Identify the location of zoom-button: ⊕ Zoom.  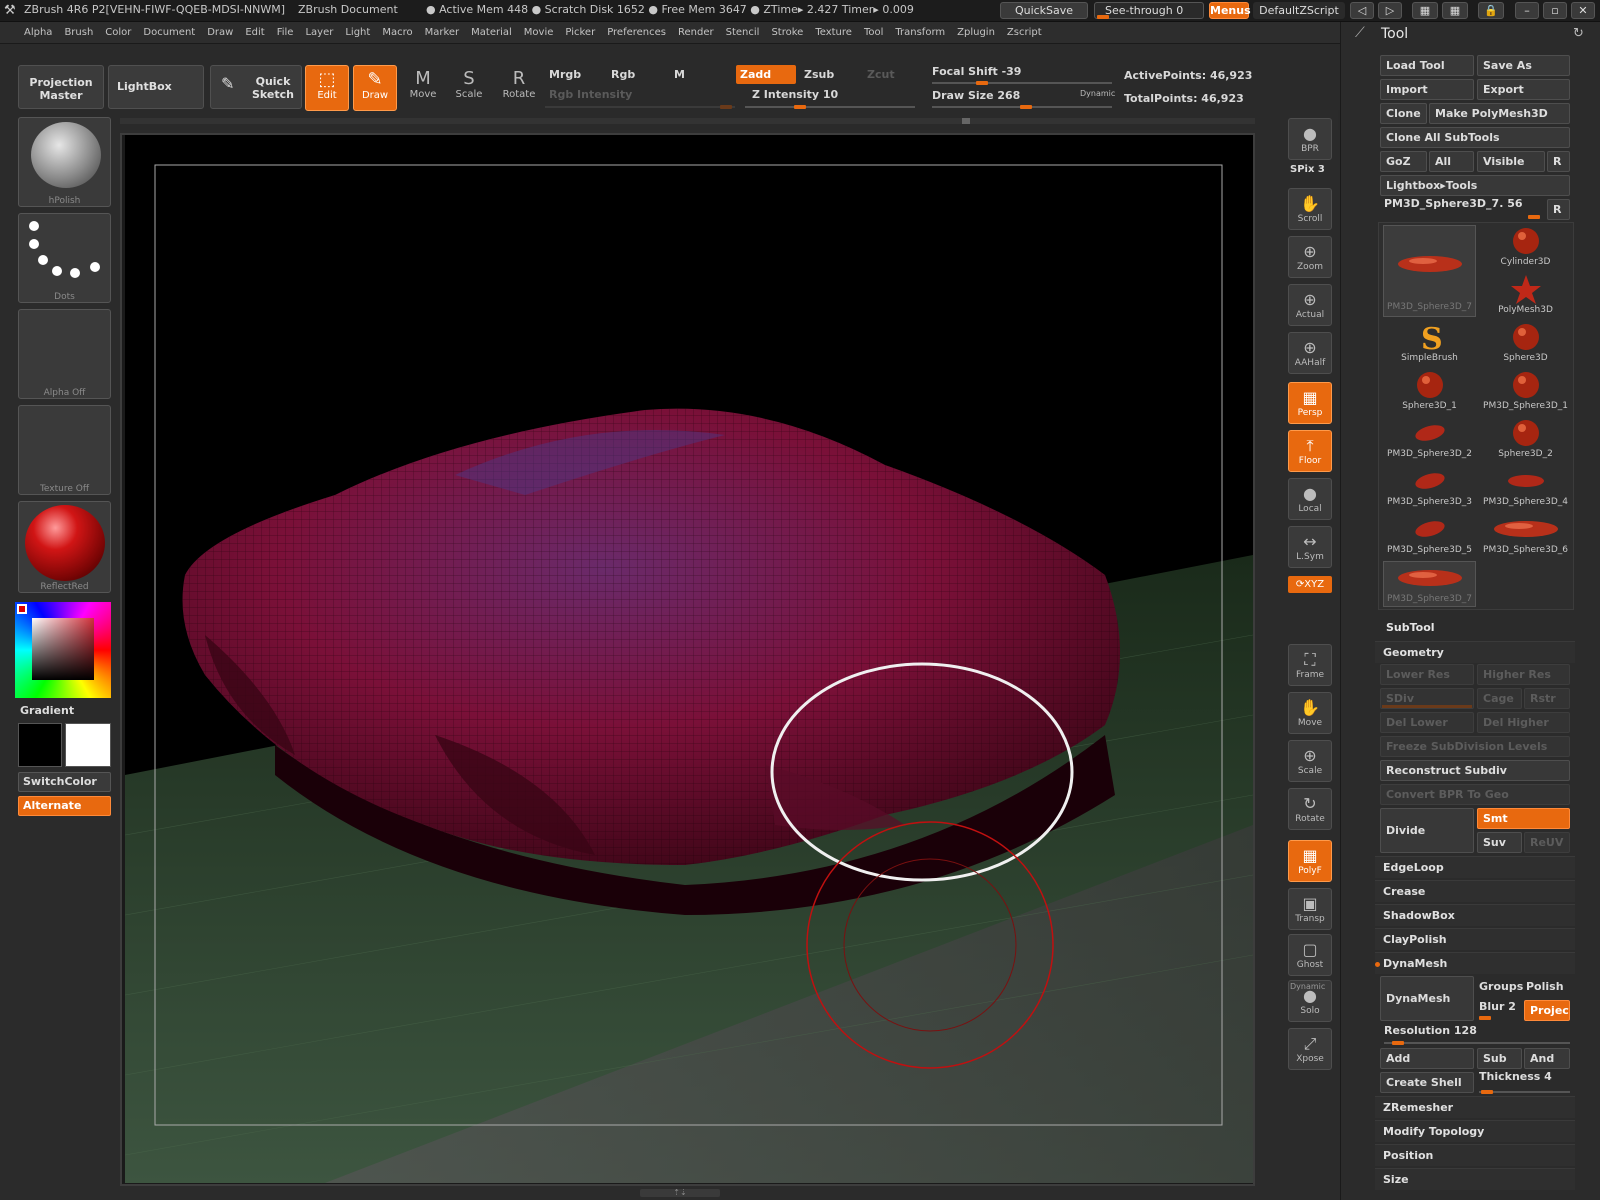
(1310, 257).